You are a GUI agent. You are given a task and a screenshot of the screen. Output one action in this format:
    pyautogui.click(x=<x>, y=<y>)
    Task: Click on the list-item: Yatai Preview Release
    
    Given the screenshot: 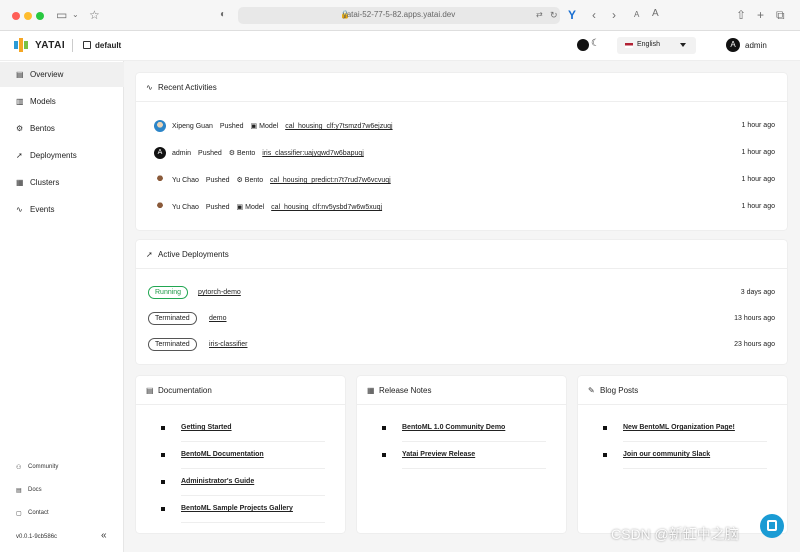 What is the action you would take?
    pyautogui.click(x=461, y=455)
    